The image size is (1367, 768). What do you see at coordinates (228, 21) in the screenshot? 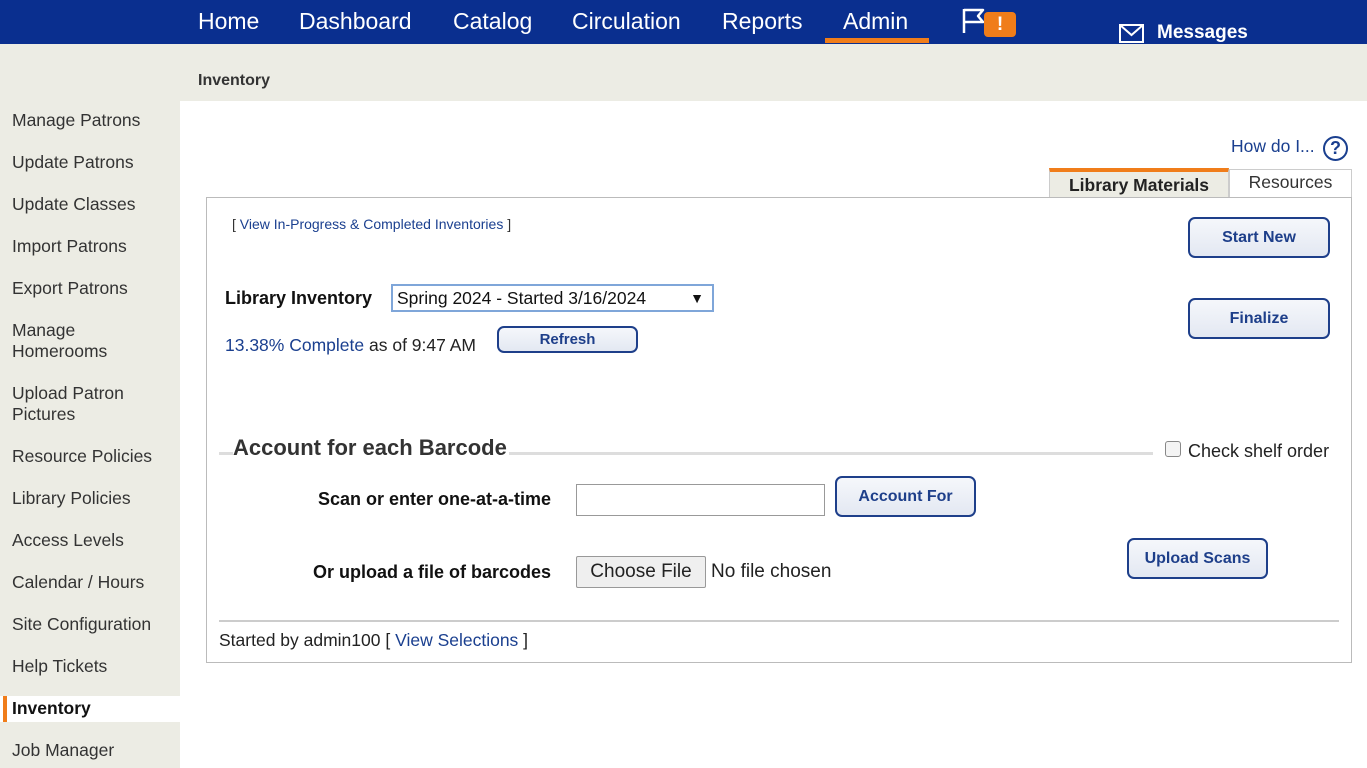
I see `nav-home: Home` at bounding box center [228, 21].